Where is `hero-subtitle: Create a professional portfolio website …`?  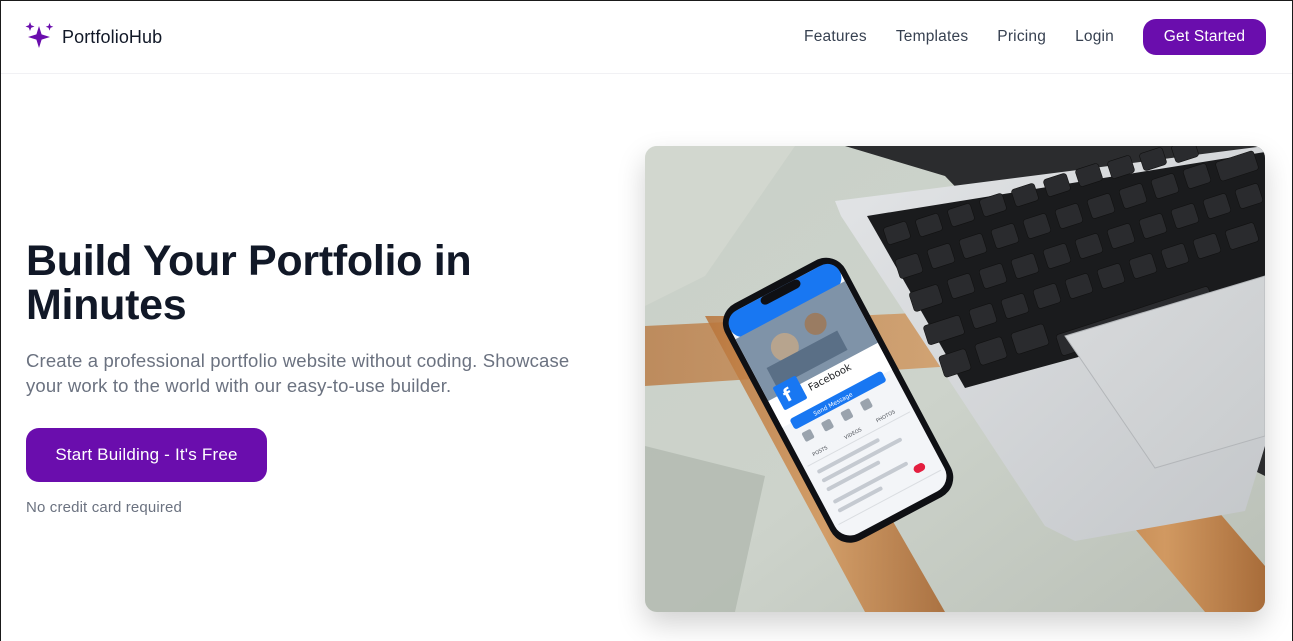
hero-subtitle: Create a professional portfolio website … is located at coordinates (298, 373).